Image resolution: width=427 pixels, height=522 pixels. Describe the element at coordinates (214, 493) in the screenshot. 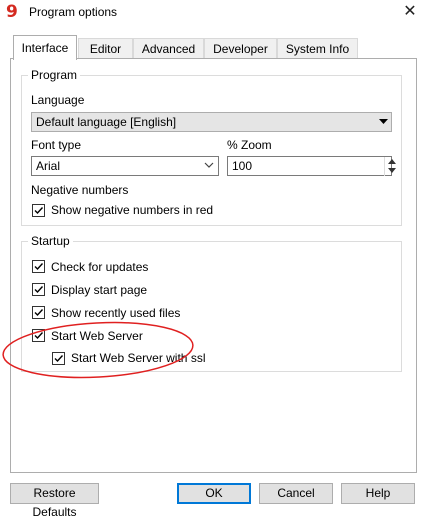

I see `ok-button: OK` at that location.